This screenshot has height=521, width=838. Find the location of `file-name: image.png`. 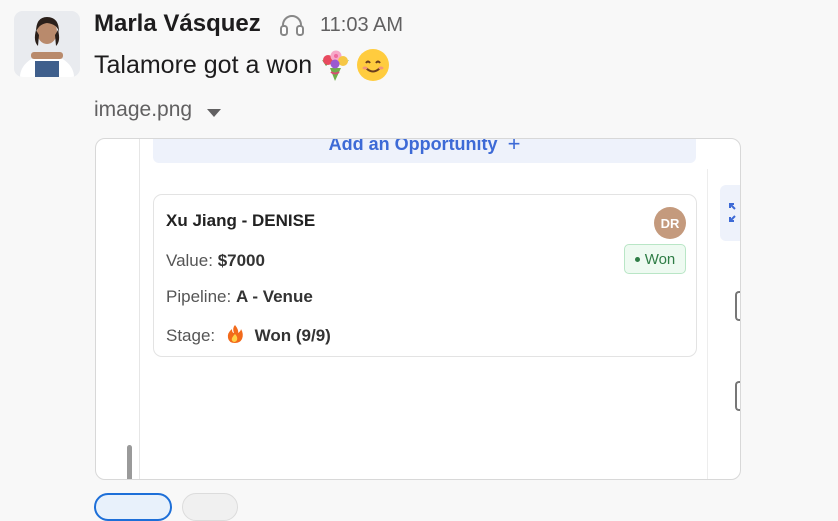

file-name: image.png is located at coordinates (143, 110).